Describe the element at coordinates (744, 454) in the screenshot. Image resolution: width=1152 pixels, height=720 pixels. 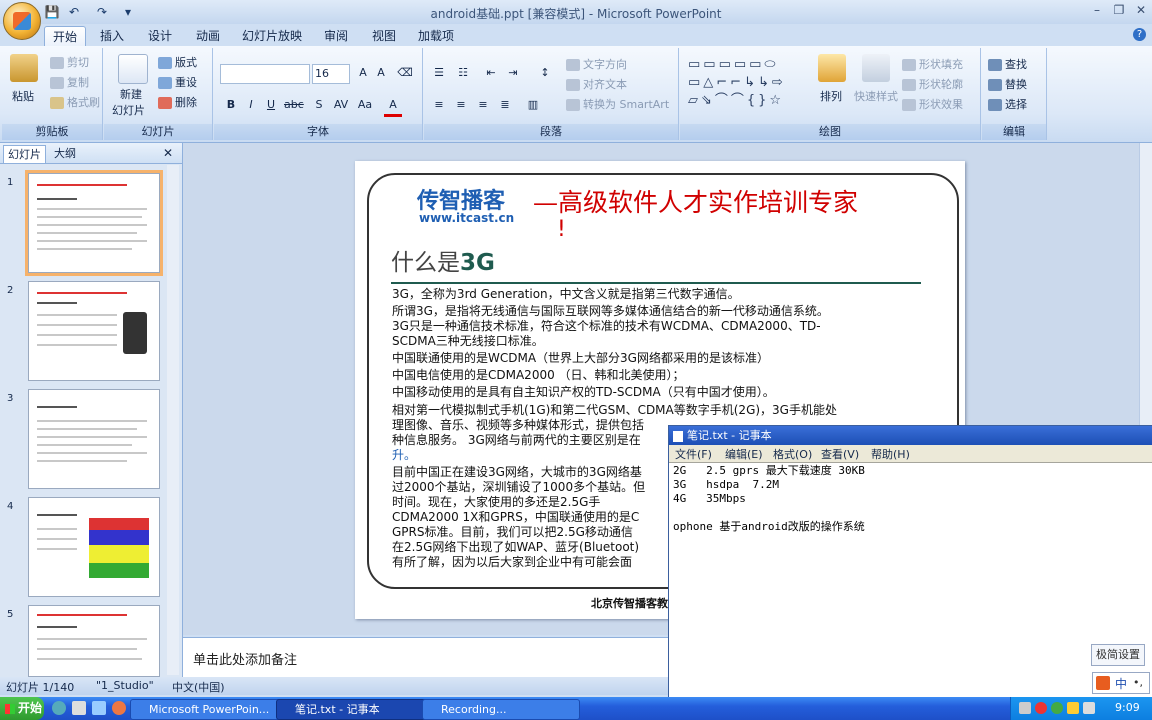
I see `menu-edit: 编辑(E)` at that location.